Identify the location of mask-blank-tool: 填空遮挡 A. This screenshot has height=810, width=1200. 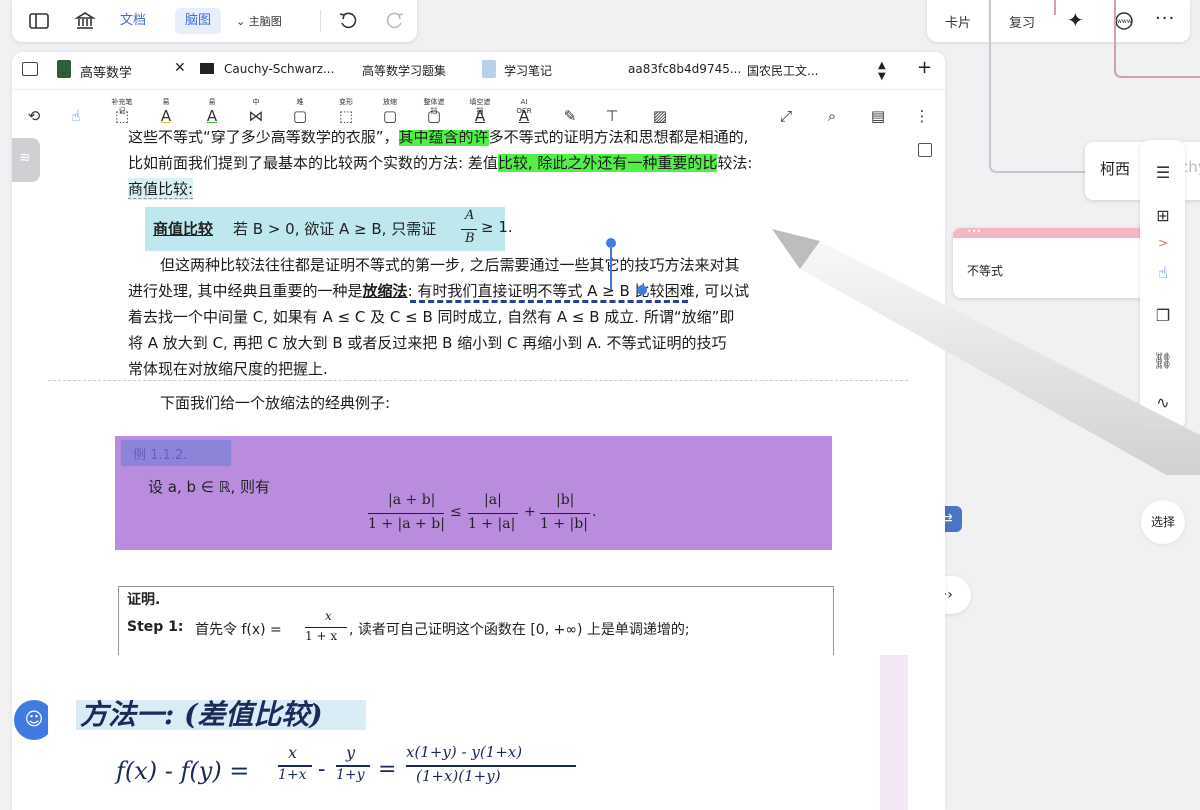
(480, 112).